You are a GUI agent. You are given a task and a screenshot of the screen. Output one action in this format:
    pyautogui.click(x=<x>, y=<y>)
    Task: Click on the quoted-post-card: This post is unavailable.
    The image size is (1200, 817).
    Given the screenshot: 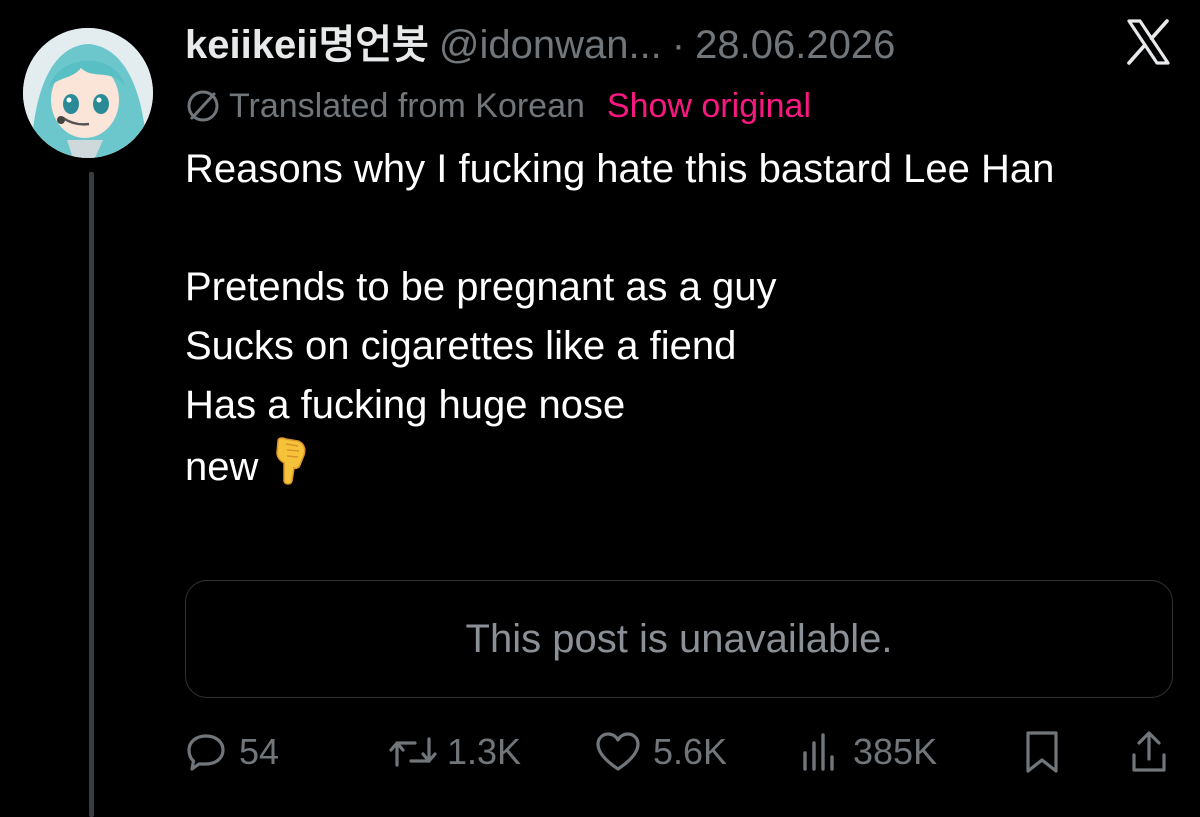 What is the action you would take?
    pyautogui.click(x=679, y=639)
    